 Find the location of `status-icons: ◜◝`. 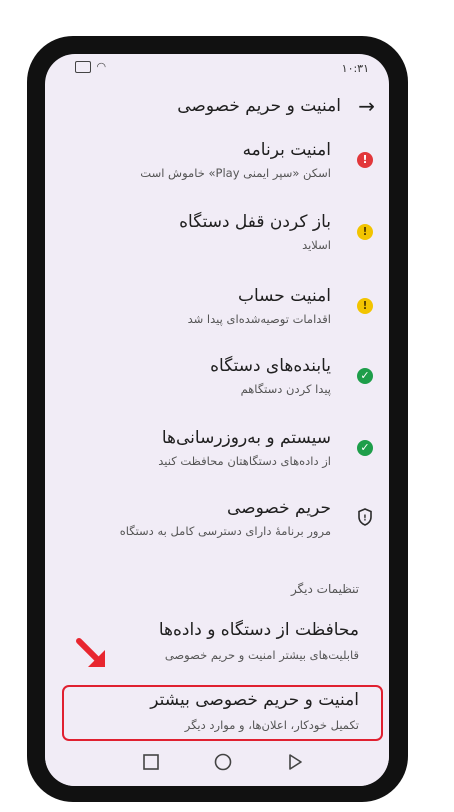

status-icons: ◜◝ is located at coordinates (90, 66).